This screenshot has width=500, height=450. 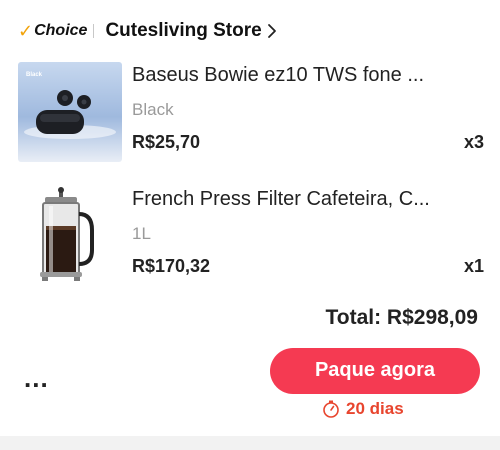 What do you see at coordinates (153, 109) in the screenshot?
I see `product-variant: Black` at bounding box center [153, 109].